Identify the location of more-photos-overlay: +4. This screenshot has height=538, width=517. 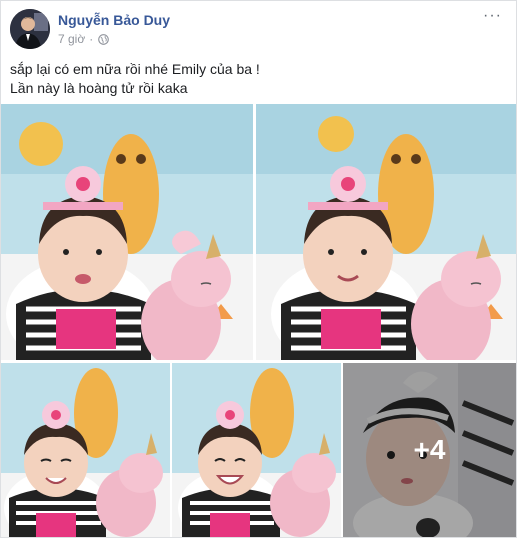
(429, 450).